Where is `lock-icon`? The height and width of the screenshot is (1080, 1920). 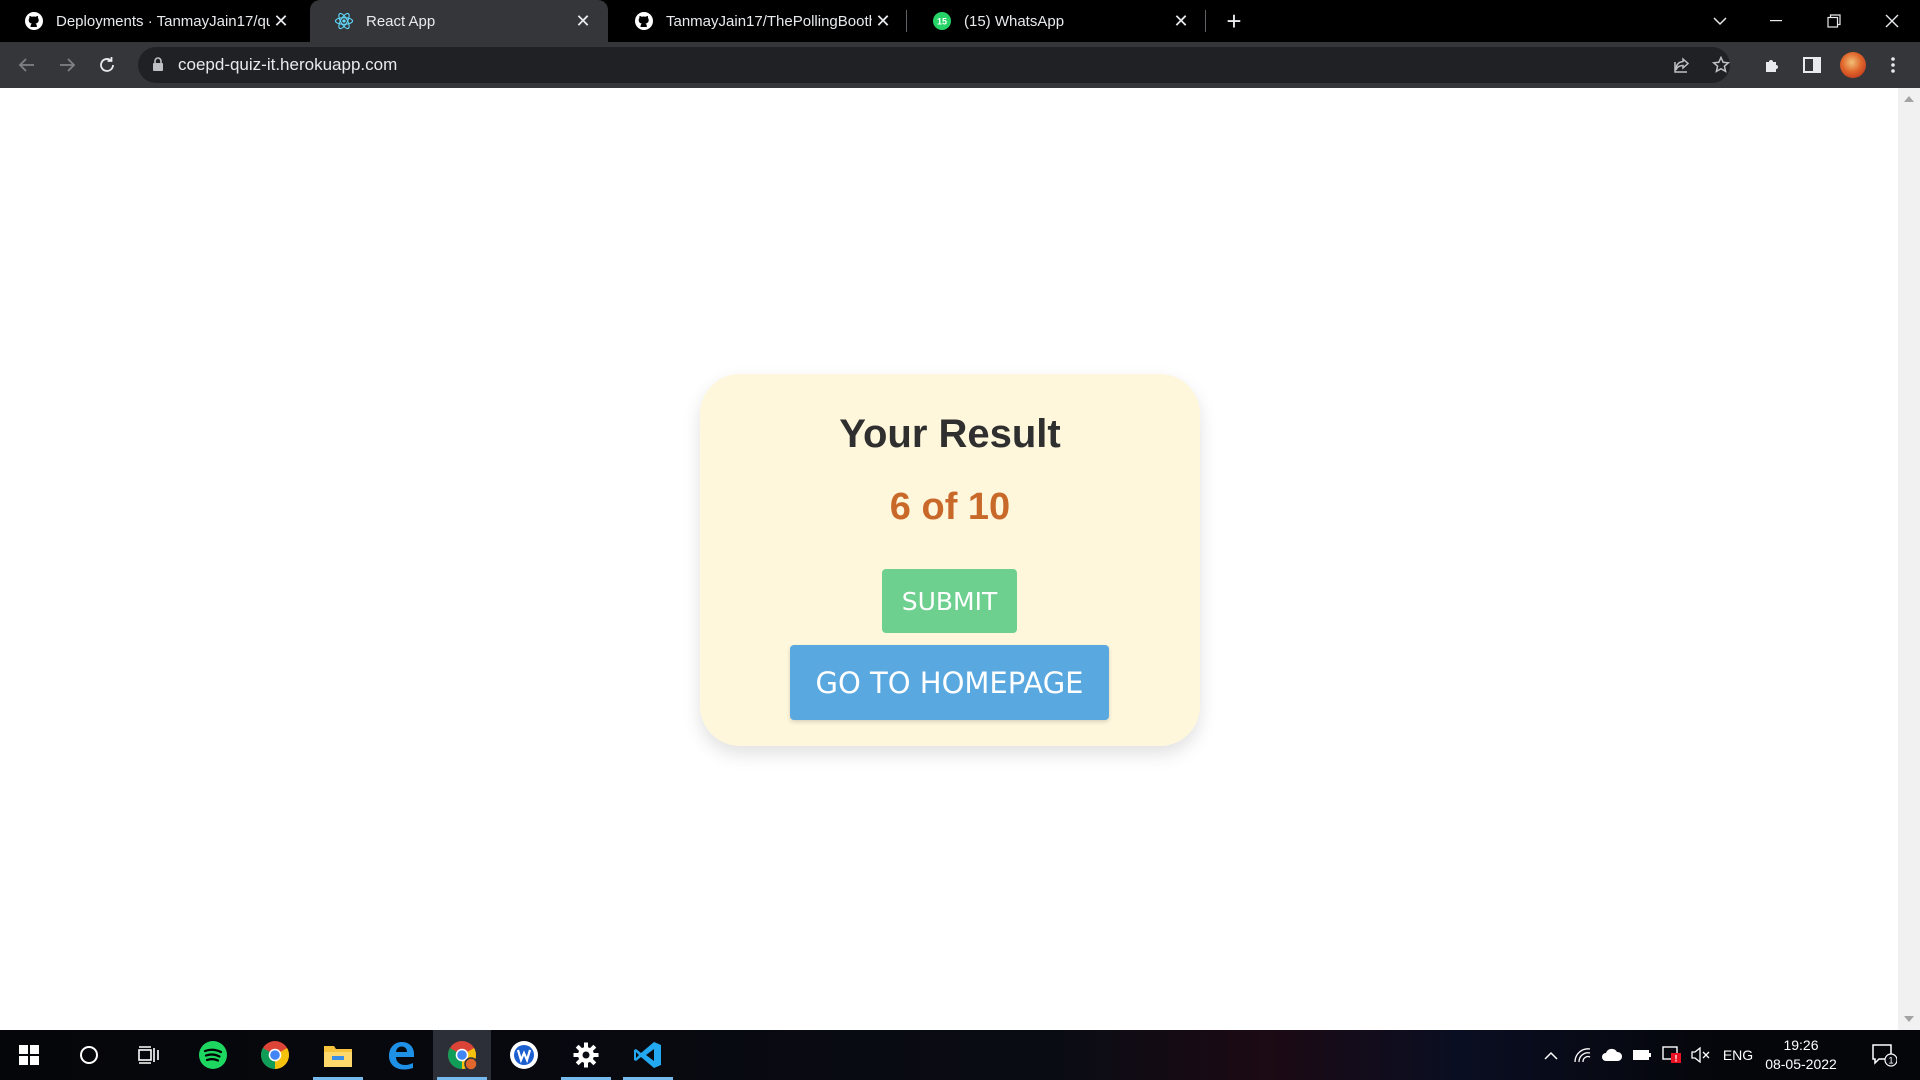 lock-icon is located at coordinates (158, 67).